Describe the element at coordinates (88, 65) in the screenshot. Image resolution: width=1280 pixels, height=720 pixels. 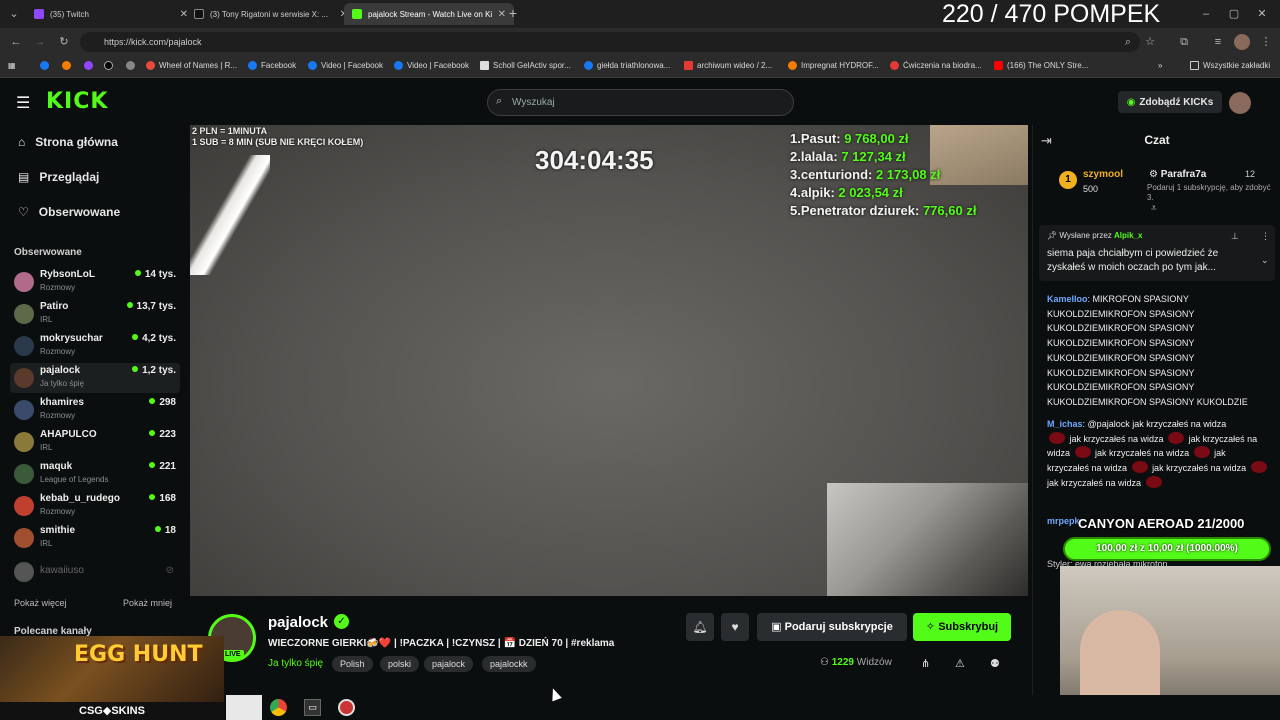
I see `bookmark-twitch-icon` at that location.